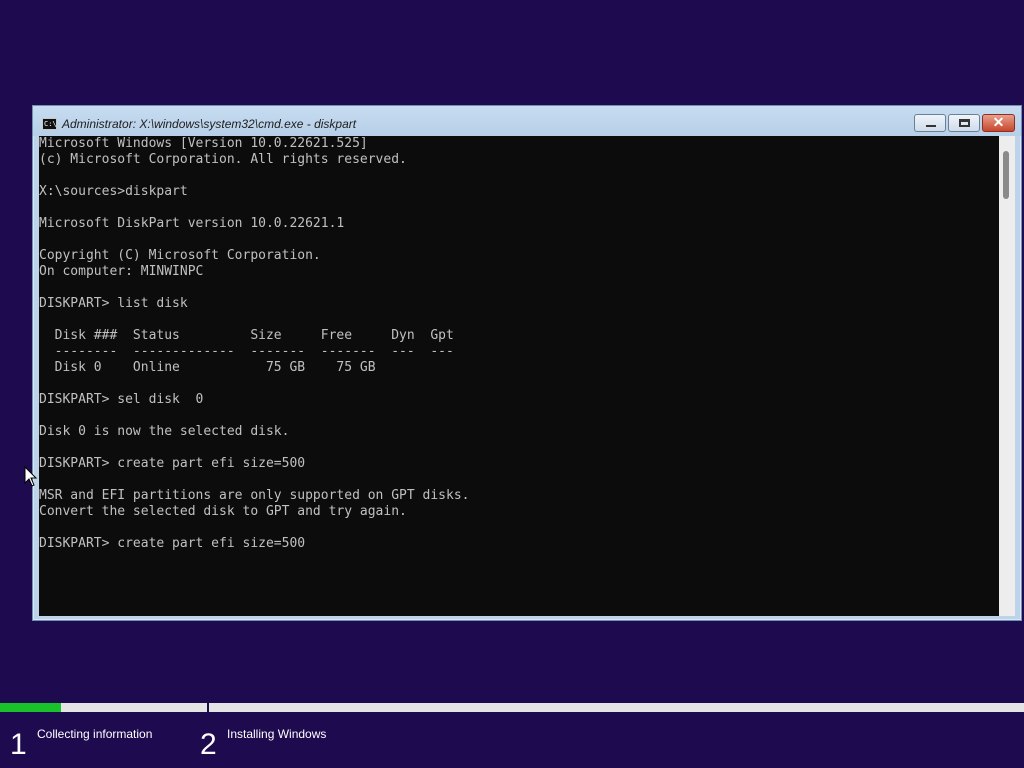 Image resolution: width=1024 pixels, height=768 pixels. What do you see at coordinates (208, 708) in the screenshot?
I see `progress-step-divider` at bounding box center [208, 708].